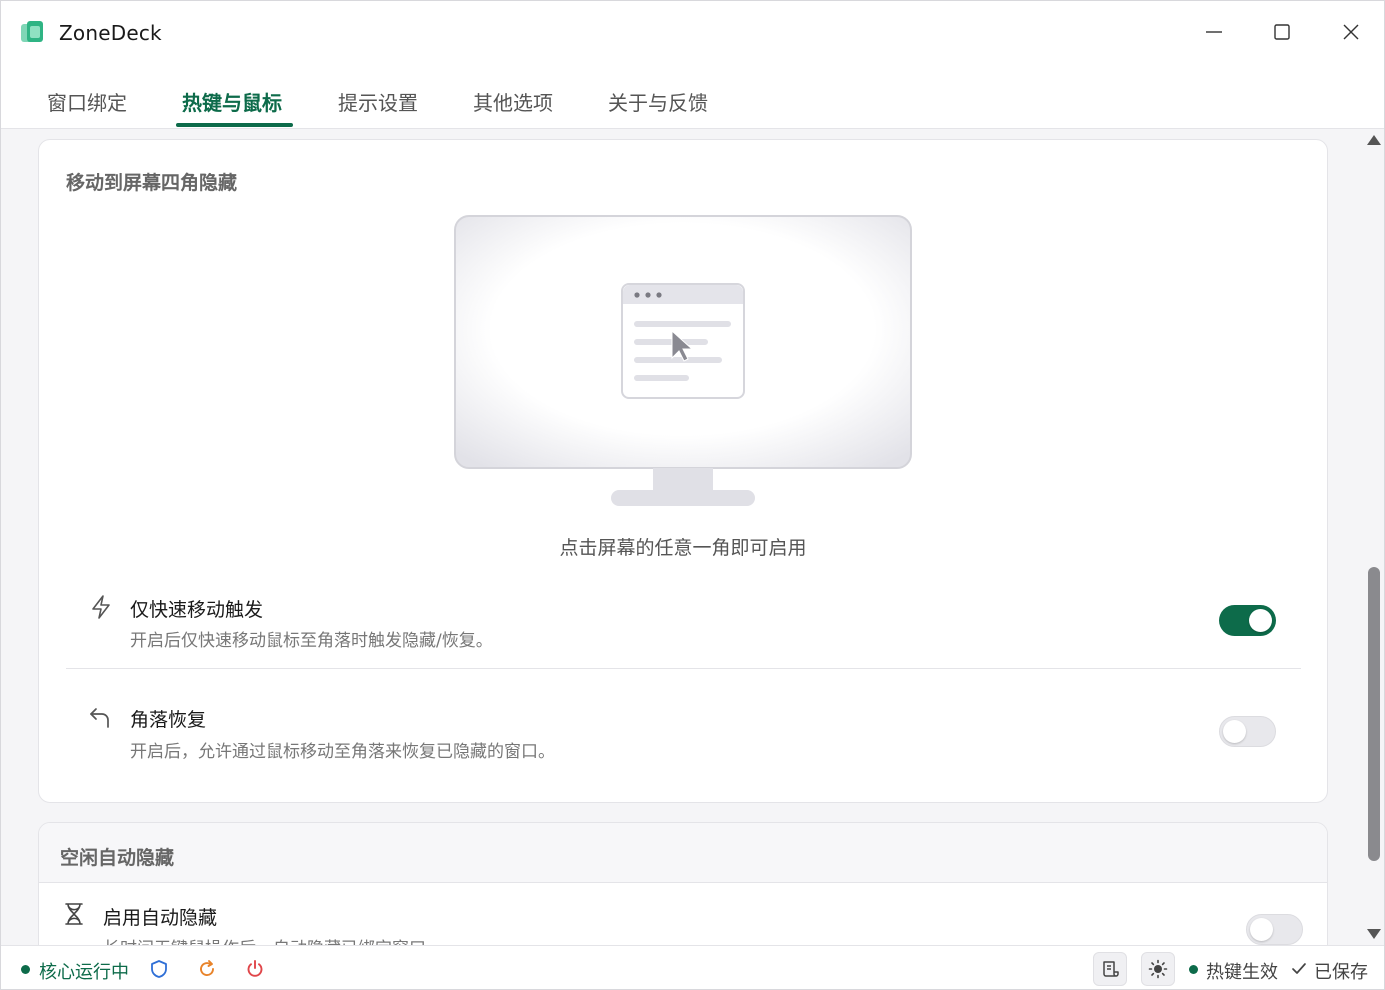 This screenshot has width=1385, height=990. What do you see at coordinates (1193, 969) in the screenshot?
I see `hotkey-status-dot` at bounding box center [1193, 969].